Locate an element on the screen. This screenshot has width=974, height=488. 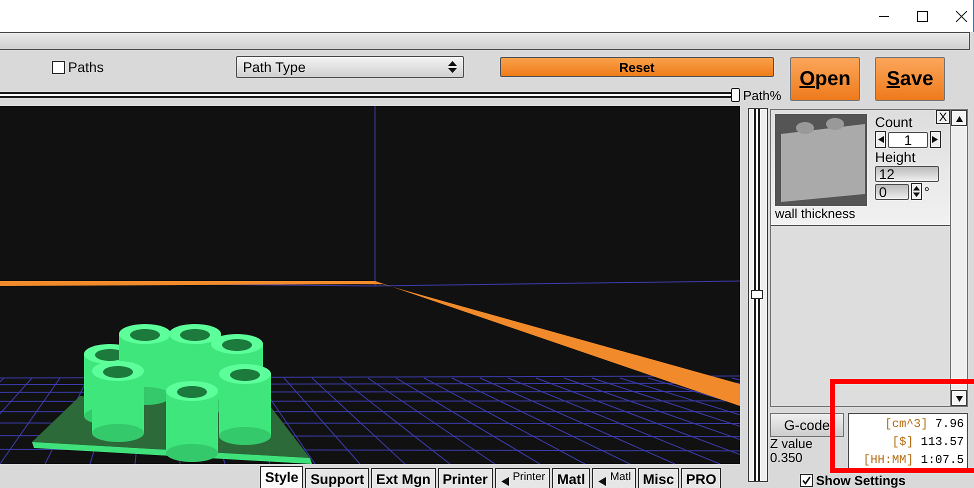
remove-button: X is located at coordinates (943, 117).